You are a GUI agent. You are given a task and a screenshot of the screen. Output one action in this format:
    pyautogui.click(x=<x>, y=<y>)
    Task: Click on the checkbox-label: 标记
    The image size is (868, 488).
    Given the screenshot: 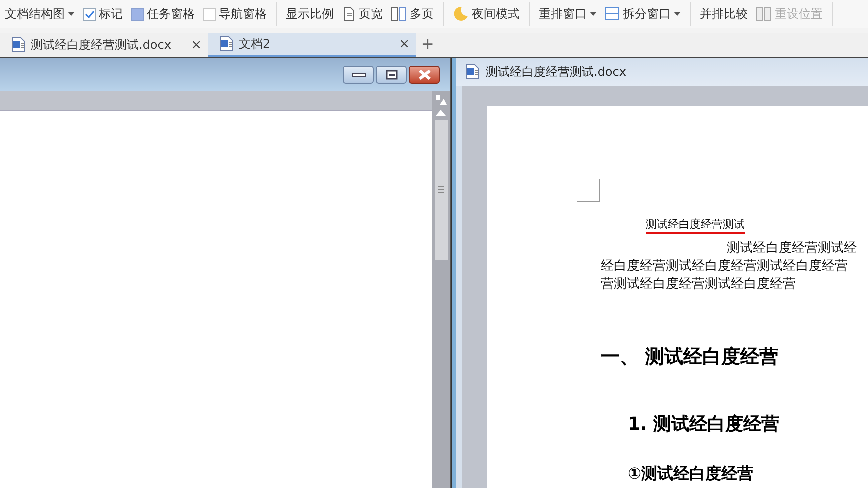 What is the action you would take?
    pyautogui.click(x=111, y=14)
    